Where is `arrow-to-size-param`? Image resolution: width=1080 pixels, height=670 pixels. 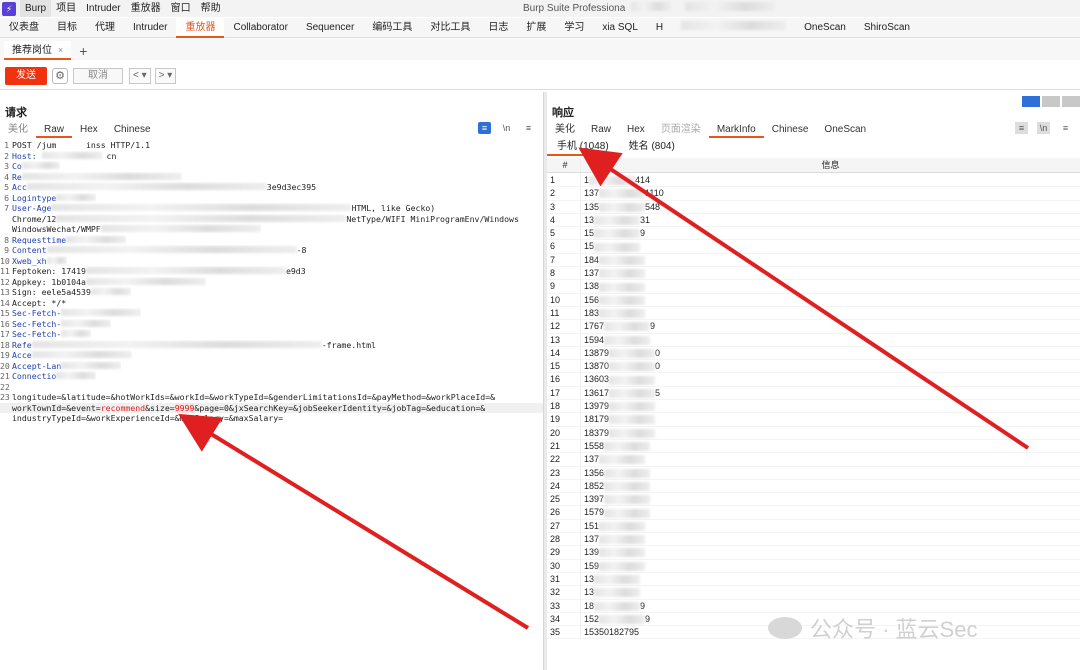
arrow-to-size-param is located at coordinates (354, 521).